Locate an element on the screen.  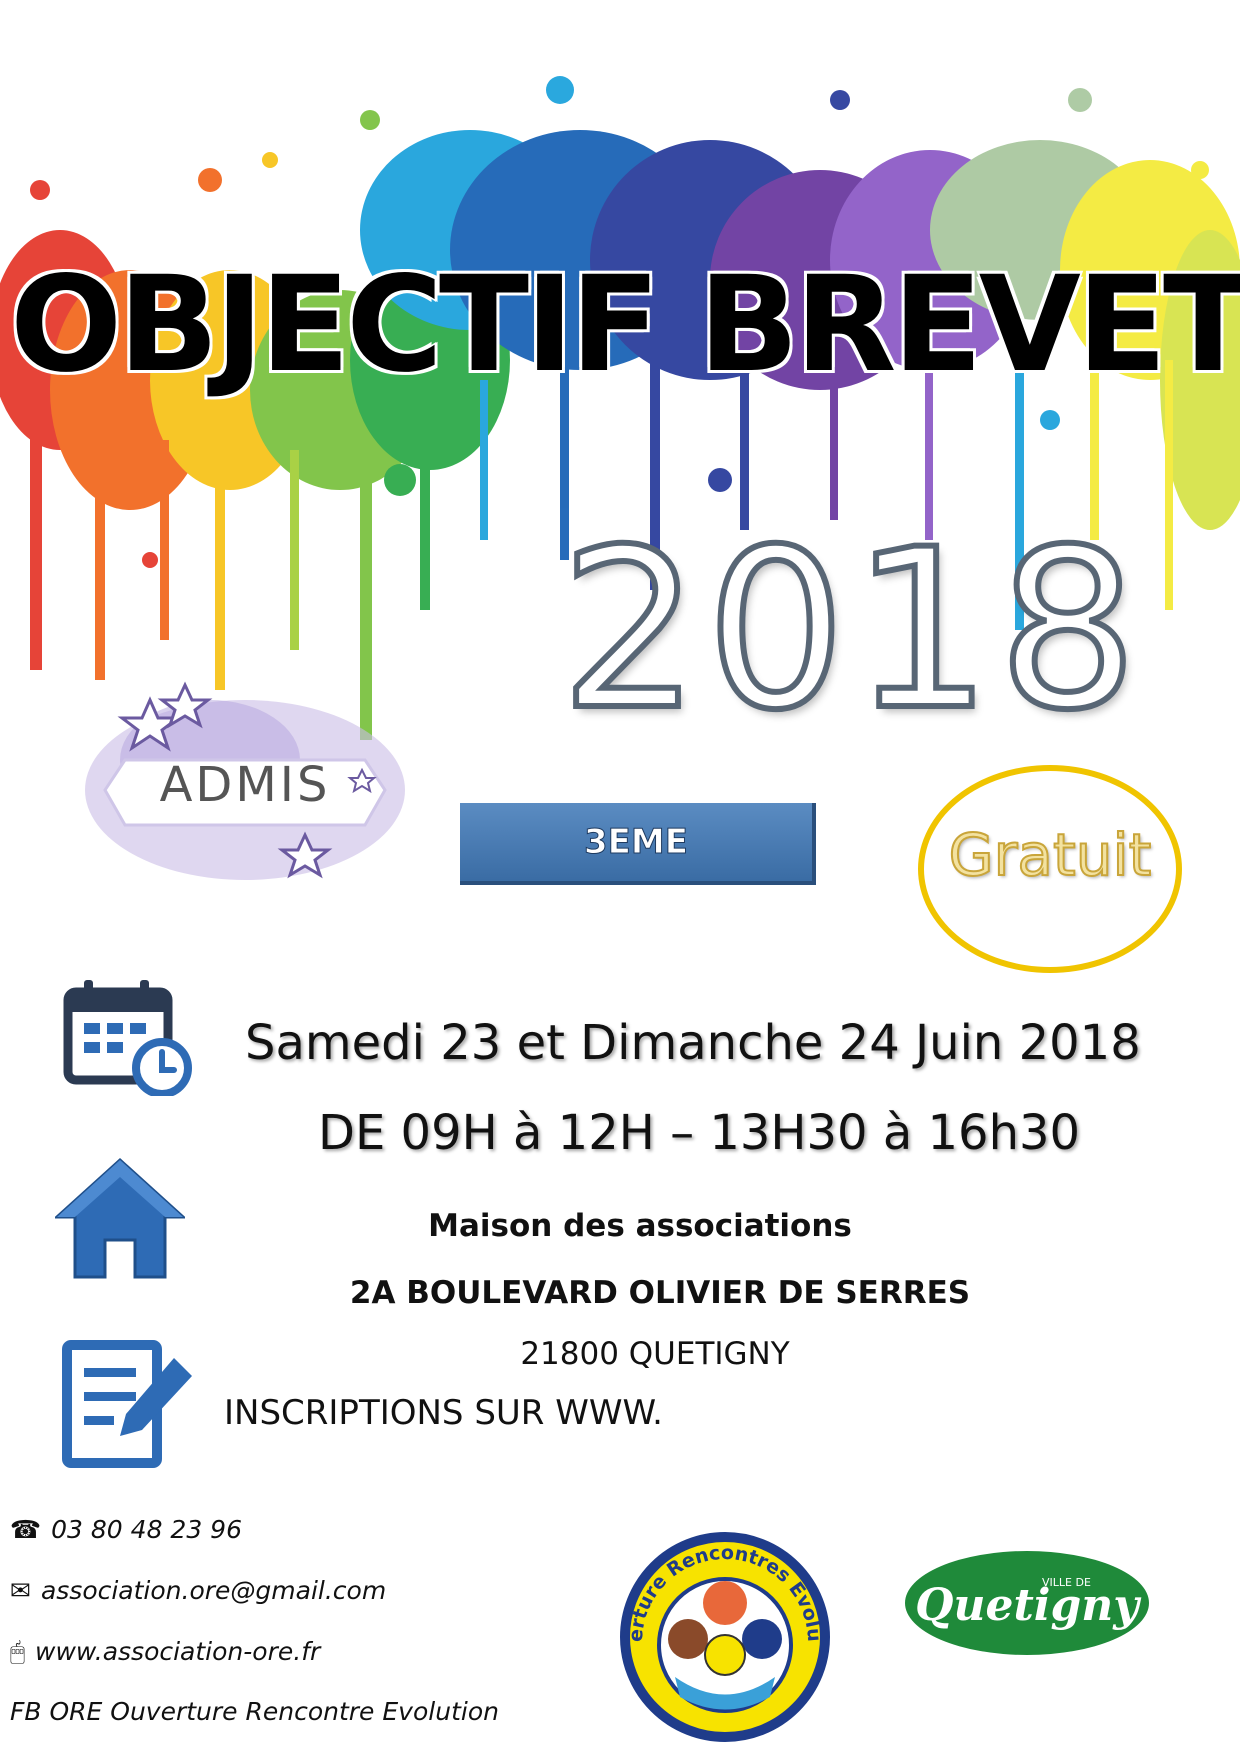
contact-website: 🖱 www.association-ore.fr is located at coordinates (165, 1652).